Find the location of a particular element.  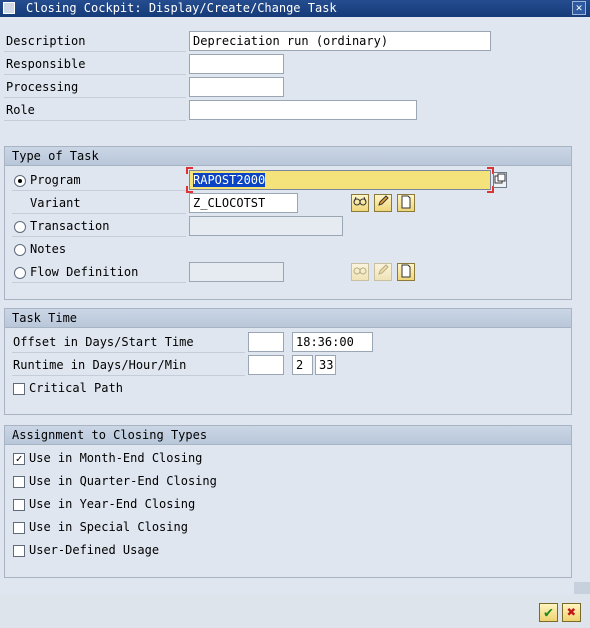

runtime-hours-field: 2 is located at coordinates (302, 365).